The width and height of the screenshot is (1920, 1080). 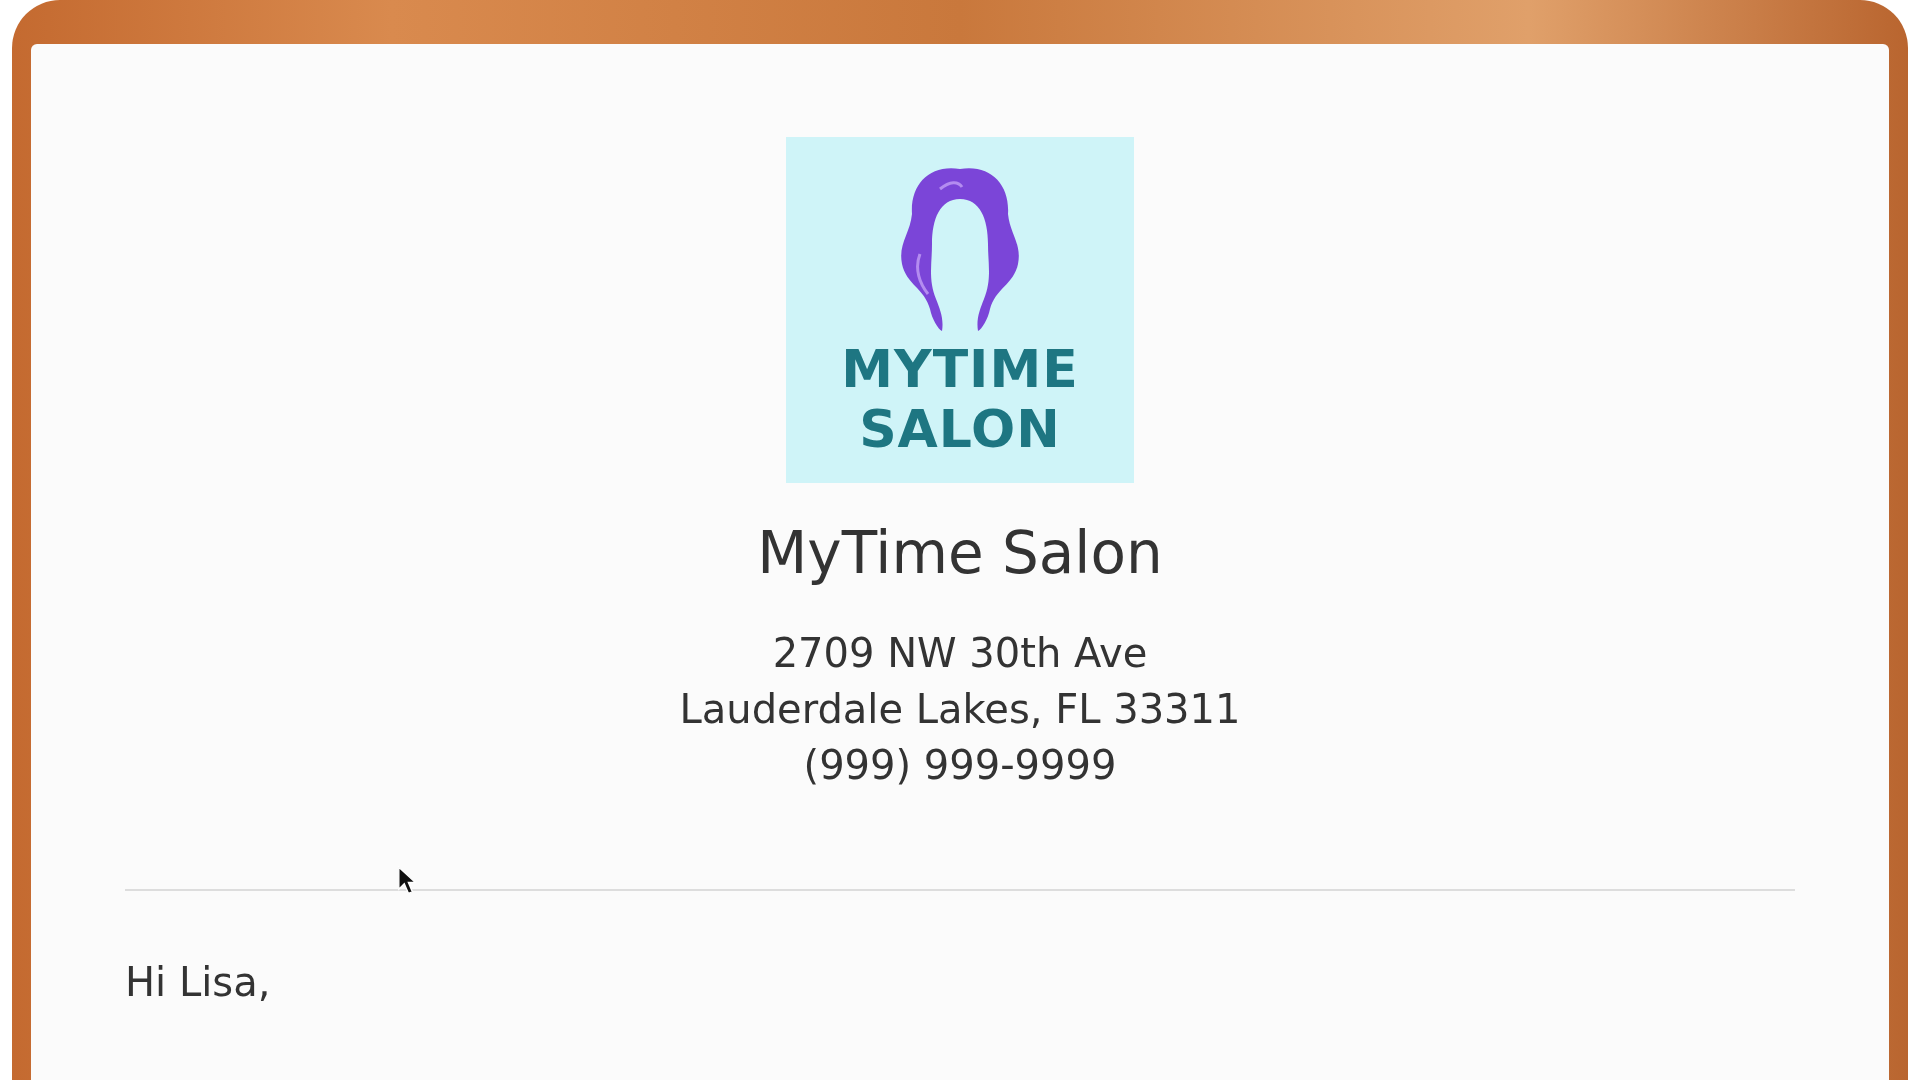 I want to click on business-name: MyTime Salon, so click(x=960, y=553).